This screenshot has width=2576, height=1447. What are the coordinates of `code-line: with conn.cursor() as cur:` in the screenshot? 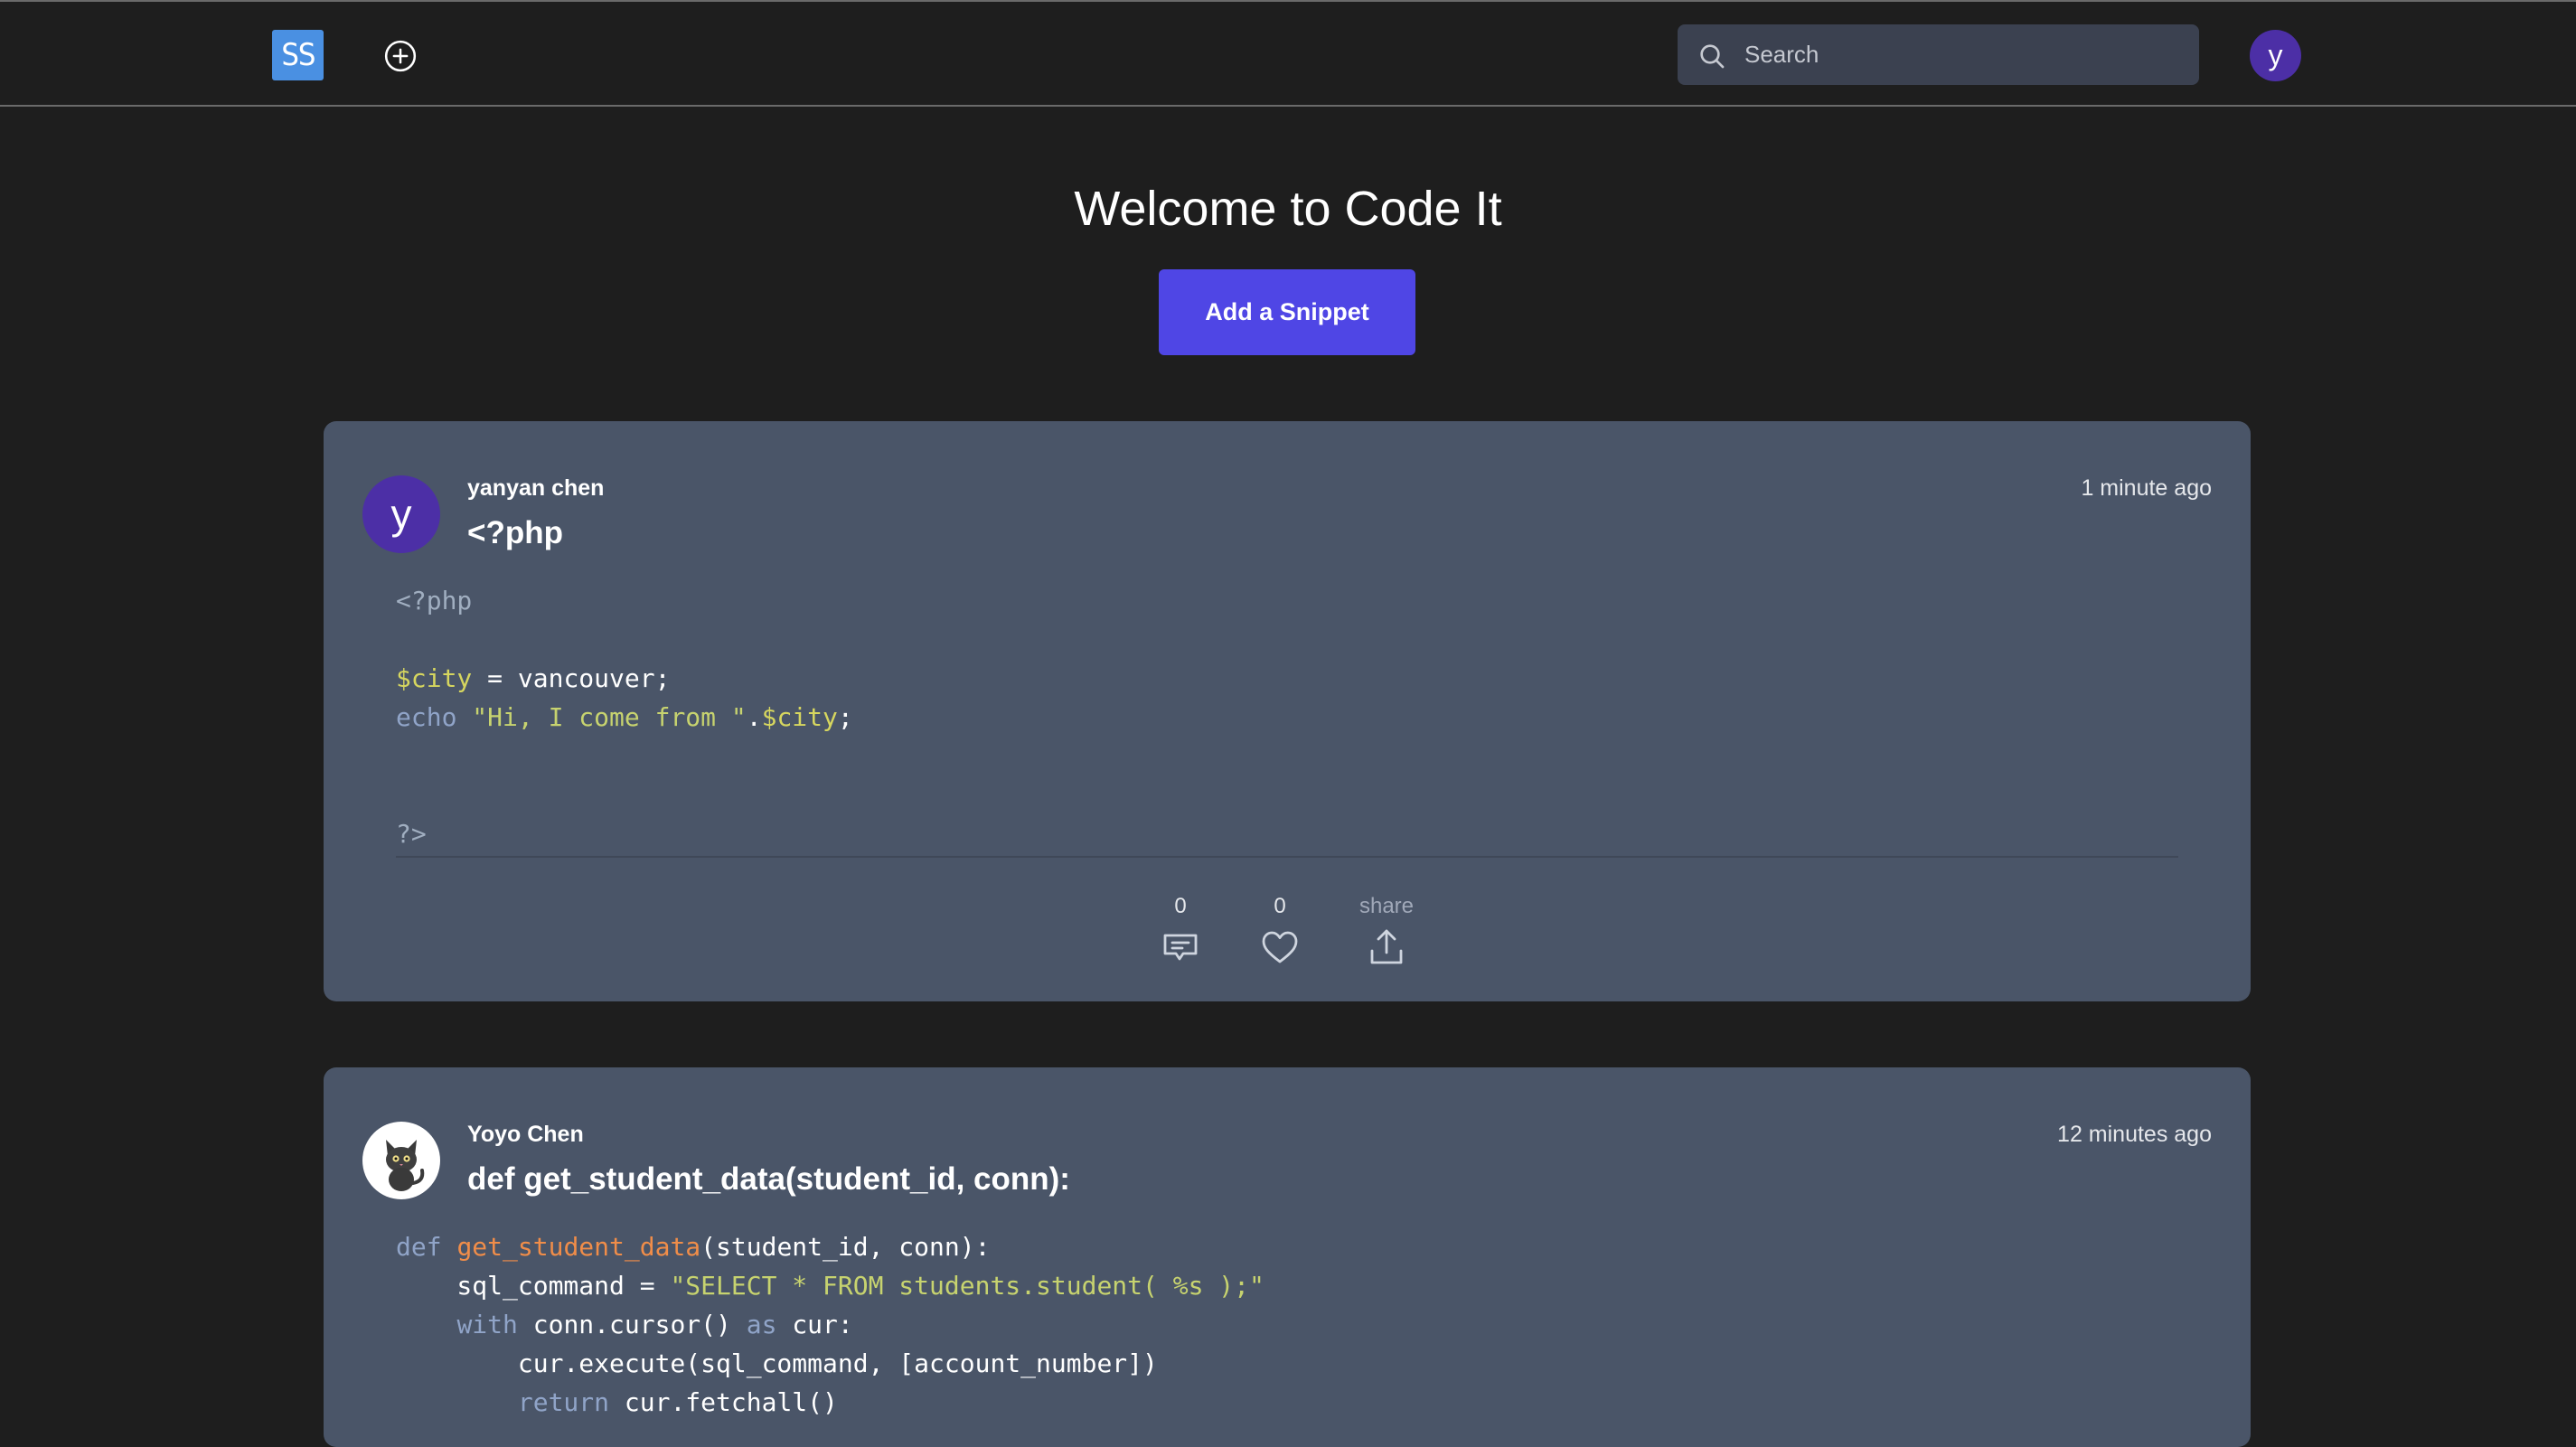 It's located at (830, 1324).